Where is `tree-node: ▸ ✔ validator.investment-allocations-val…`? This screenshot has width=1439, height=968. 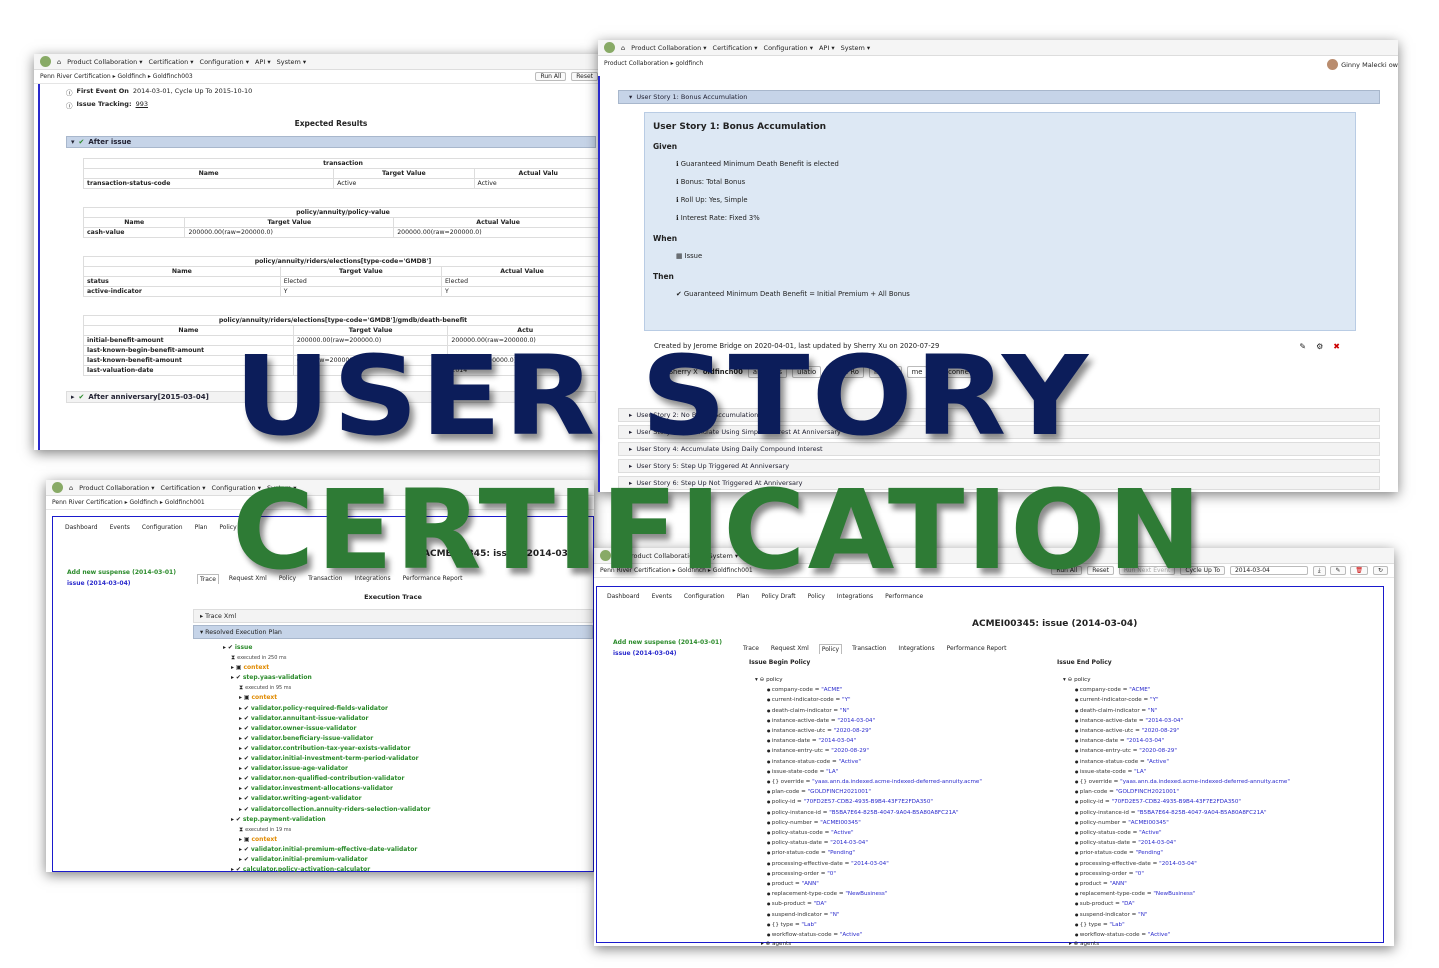 tree-node: ▸ ✔ validator.investment-allocations-val… is located at coordinates (408, 789).